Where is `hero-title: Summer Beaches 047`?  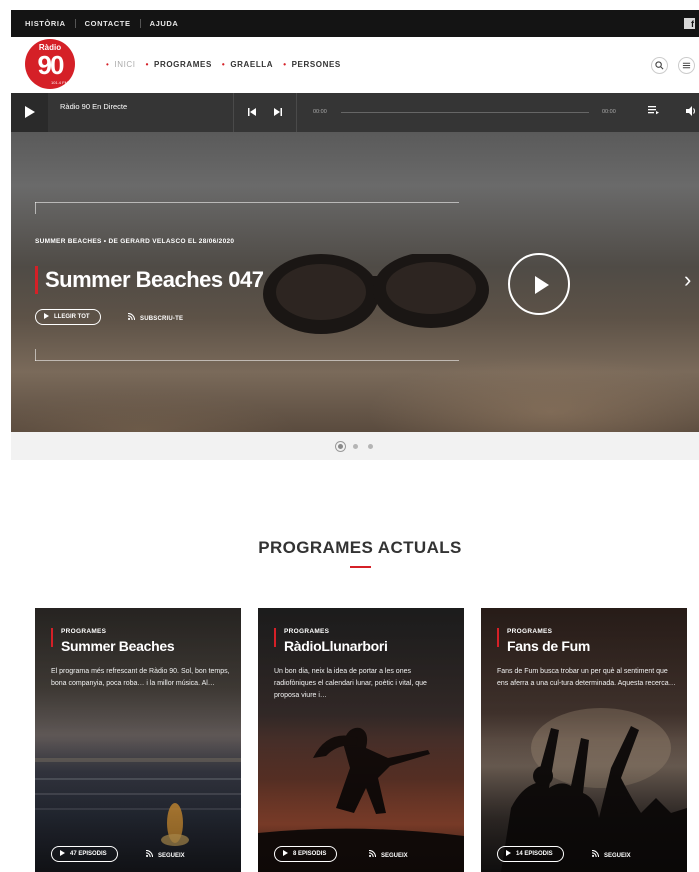 hero-title: Summer Beaches 047 is located at coordinates (154, 280).